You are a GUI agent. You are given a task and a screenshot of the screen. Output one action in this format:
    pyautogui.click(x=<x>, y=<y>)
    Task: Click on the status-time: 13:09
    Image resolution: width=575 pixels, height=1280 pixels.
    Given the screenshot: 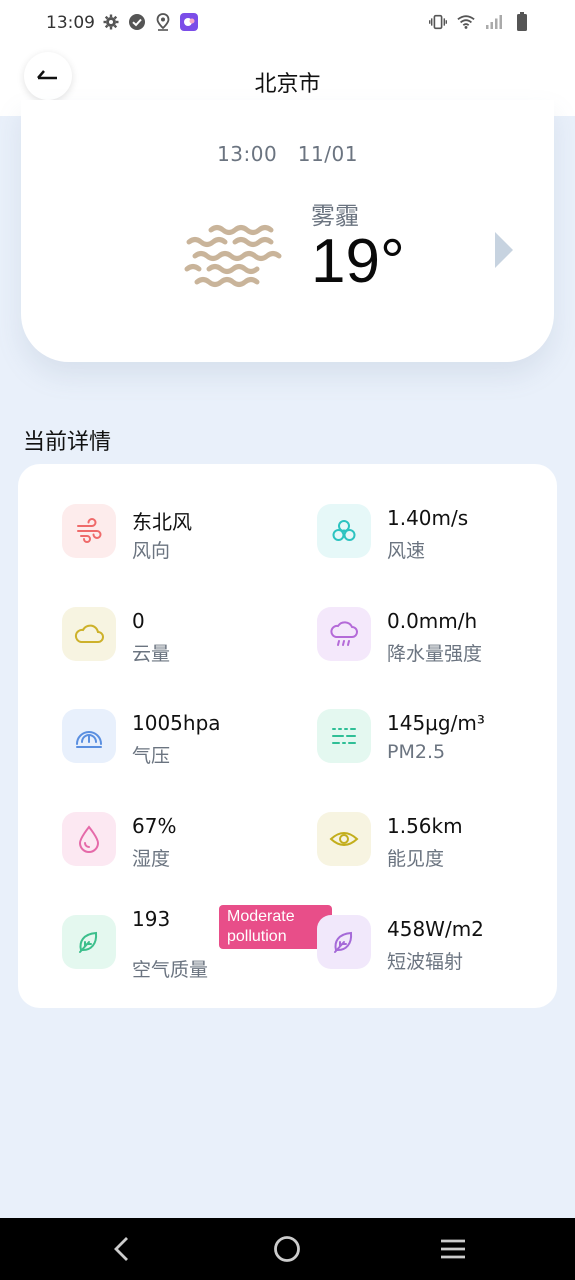 What is the action you would take?
    pyautogui.click(x=70, y=23)
    